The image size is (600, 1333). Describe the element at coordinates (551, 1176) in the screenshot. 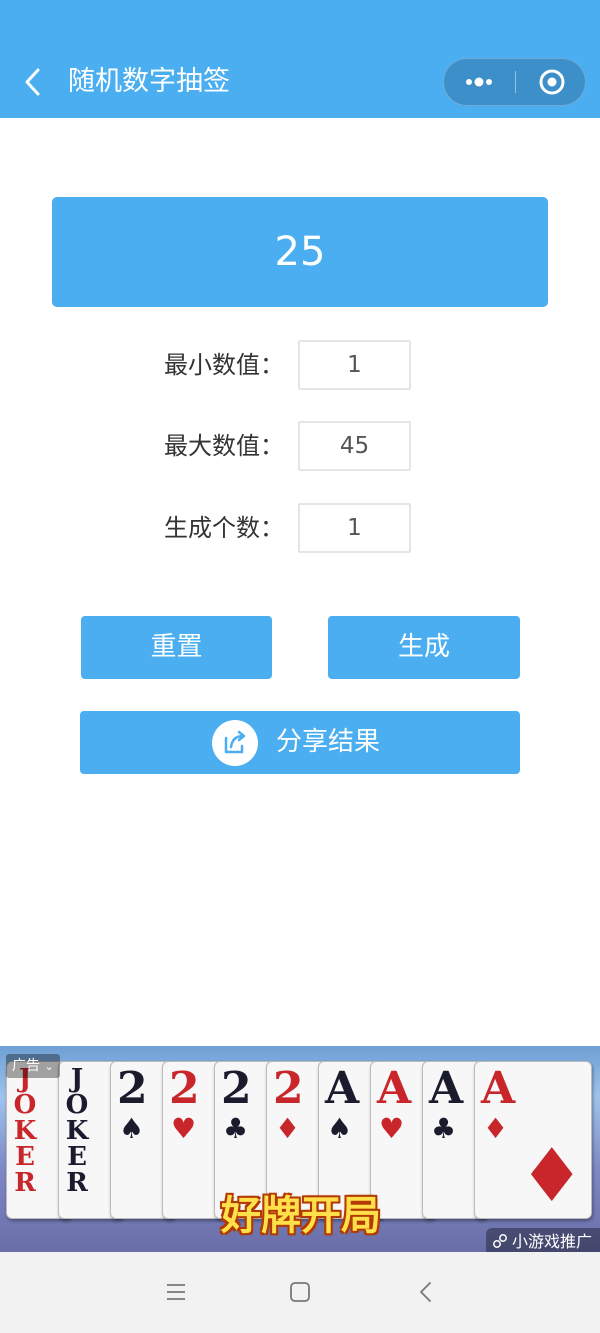

I see `card-big-suit-icon: ♦` at that location.